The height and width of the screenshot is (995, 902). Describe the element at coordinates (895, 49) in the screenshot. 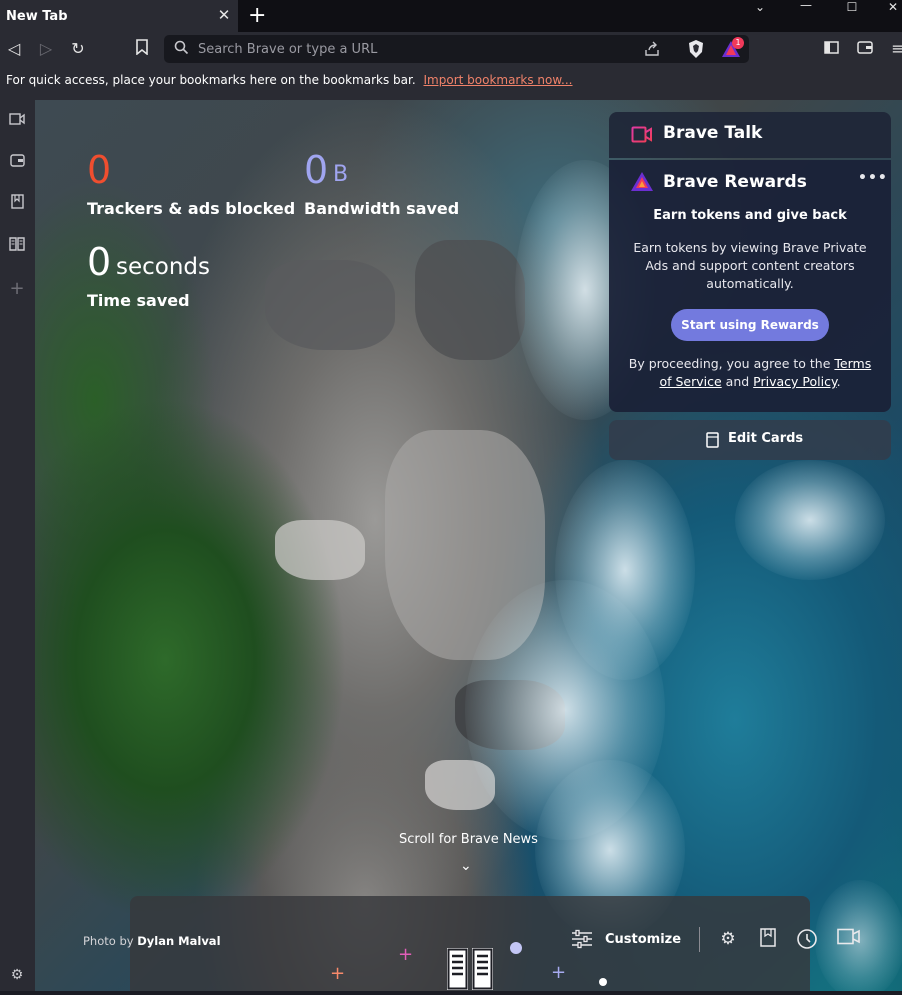

I see `menu-icon: ≡` at that location.